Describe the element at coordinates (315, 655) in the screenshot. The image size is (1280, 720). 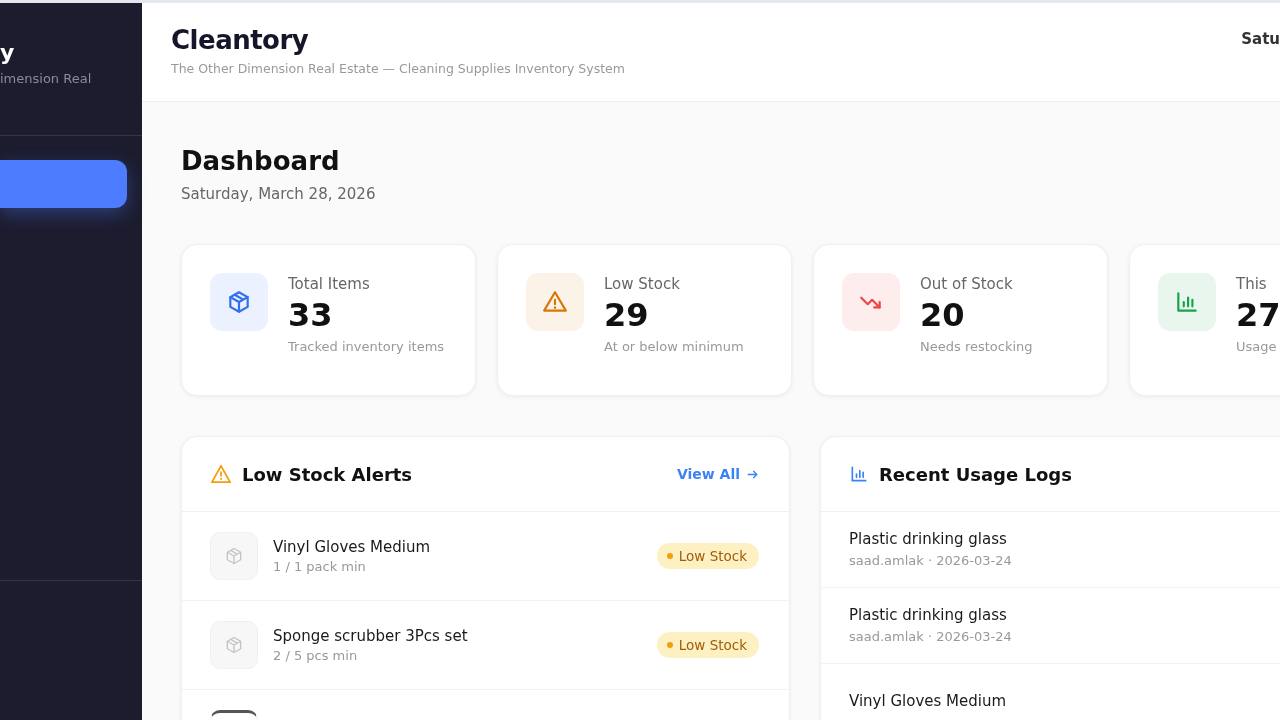
I see `item-detail: 2 / 5 pcs min` at that location.